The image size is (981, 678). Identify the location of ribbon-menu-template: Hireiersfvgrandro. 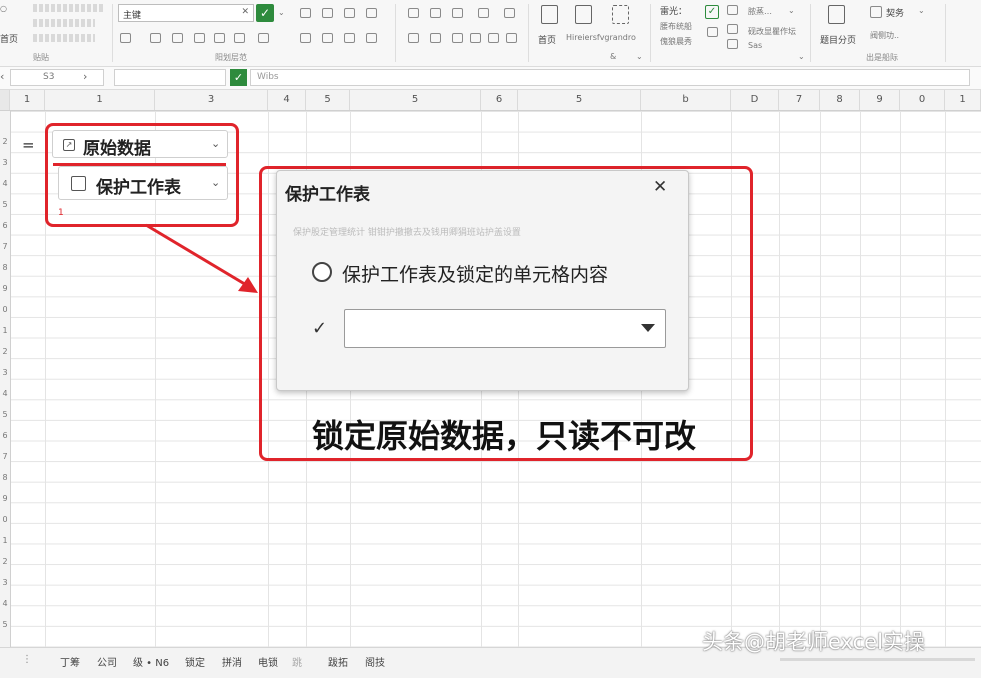
(601, 37).